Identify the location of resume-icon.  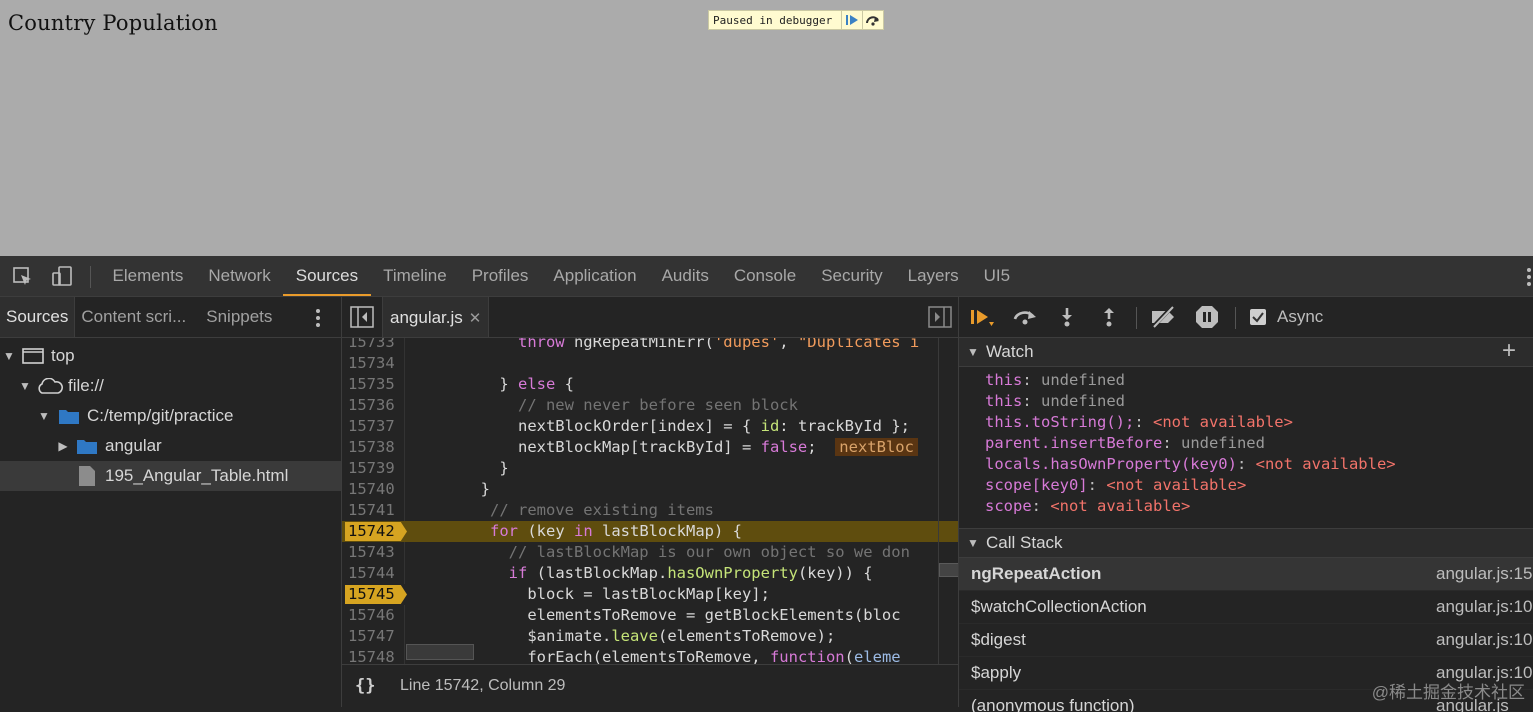
(982, 318).